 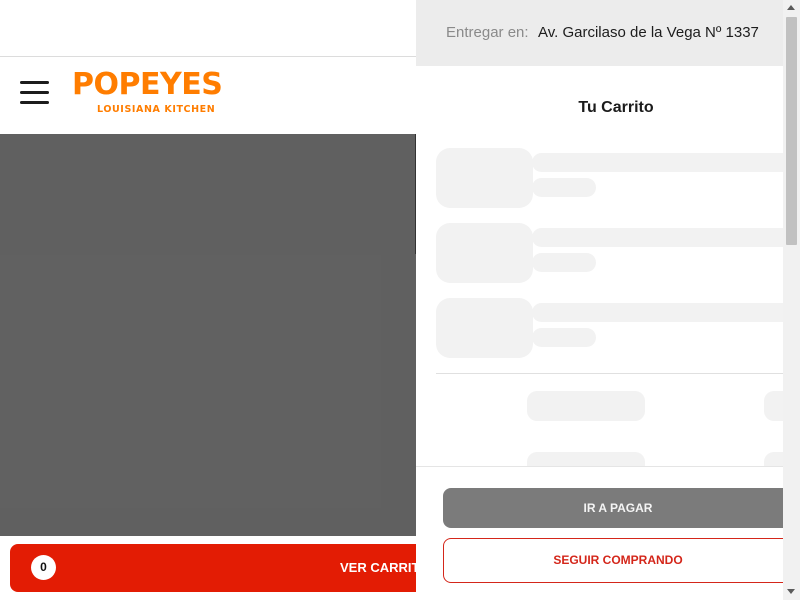 I want to click on actions-separator, so click(x=608, y=466).